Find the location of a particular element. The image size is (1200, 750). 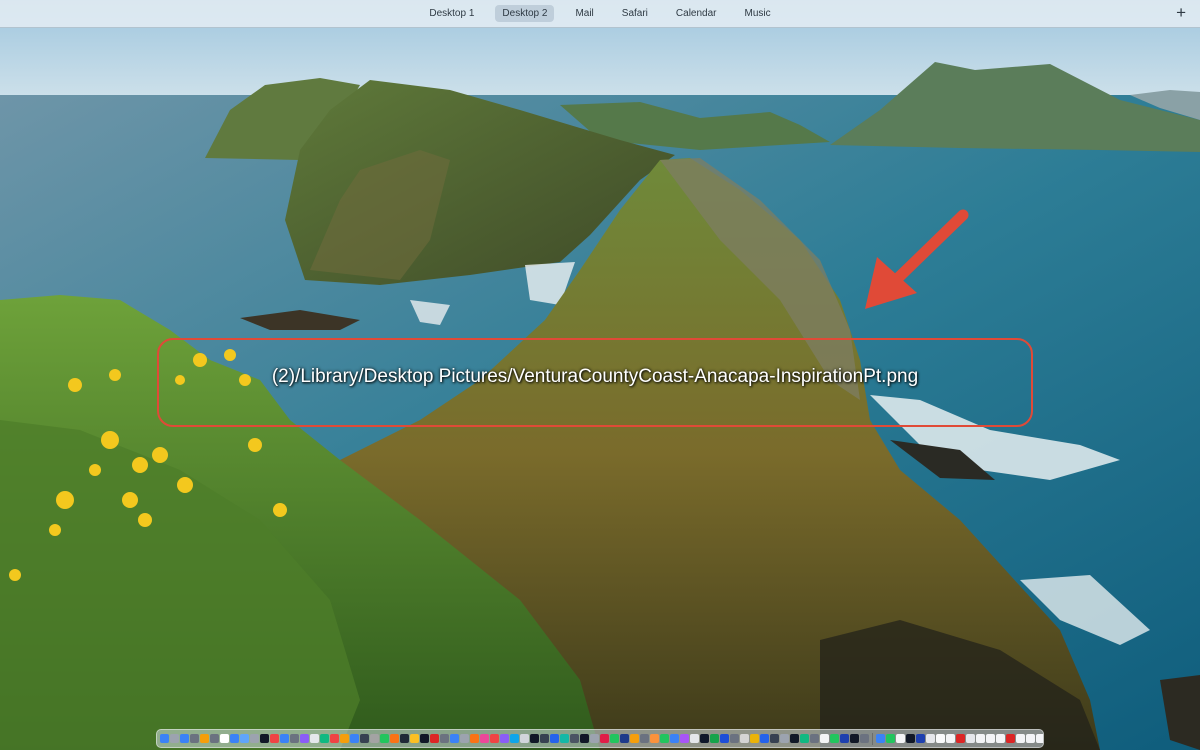

space-tab-mail: Mail is located at coordinates (584, 13).